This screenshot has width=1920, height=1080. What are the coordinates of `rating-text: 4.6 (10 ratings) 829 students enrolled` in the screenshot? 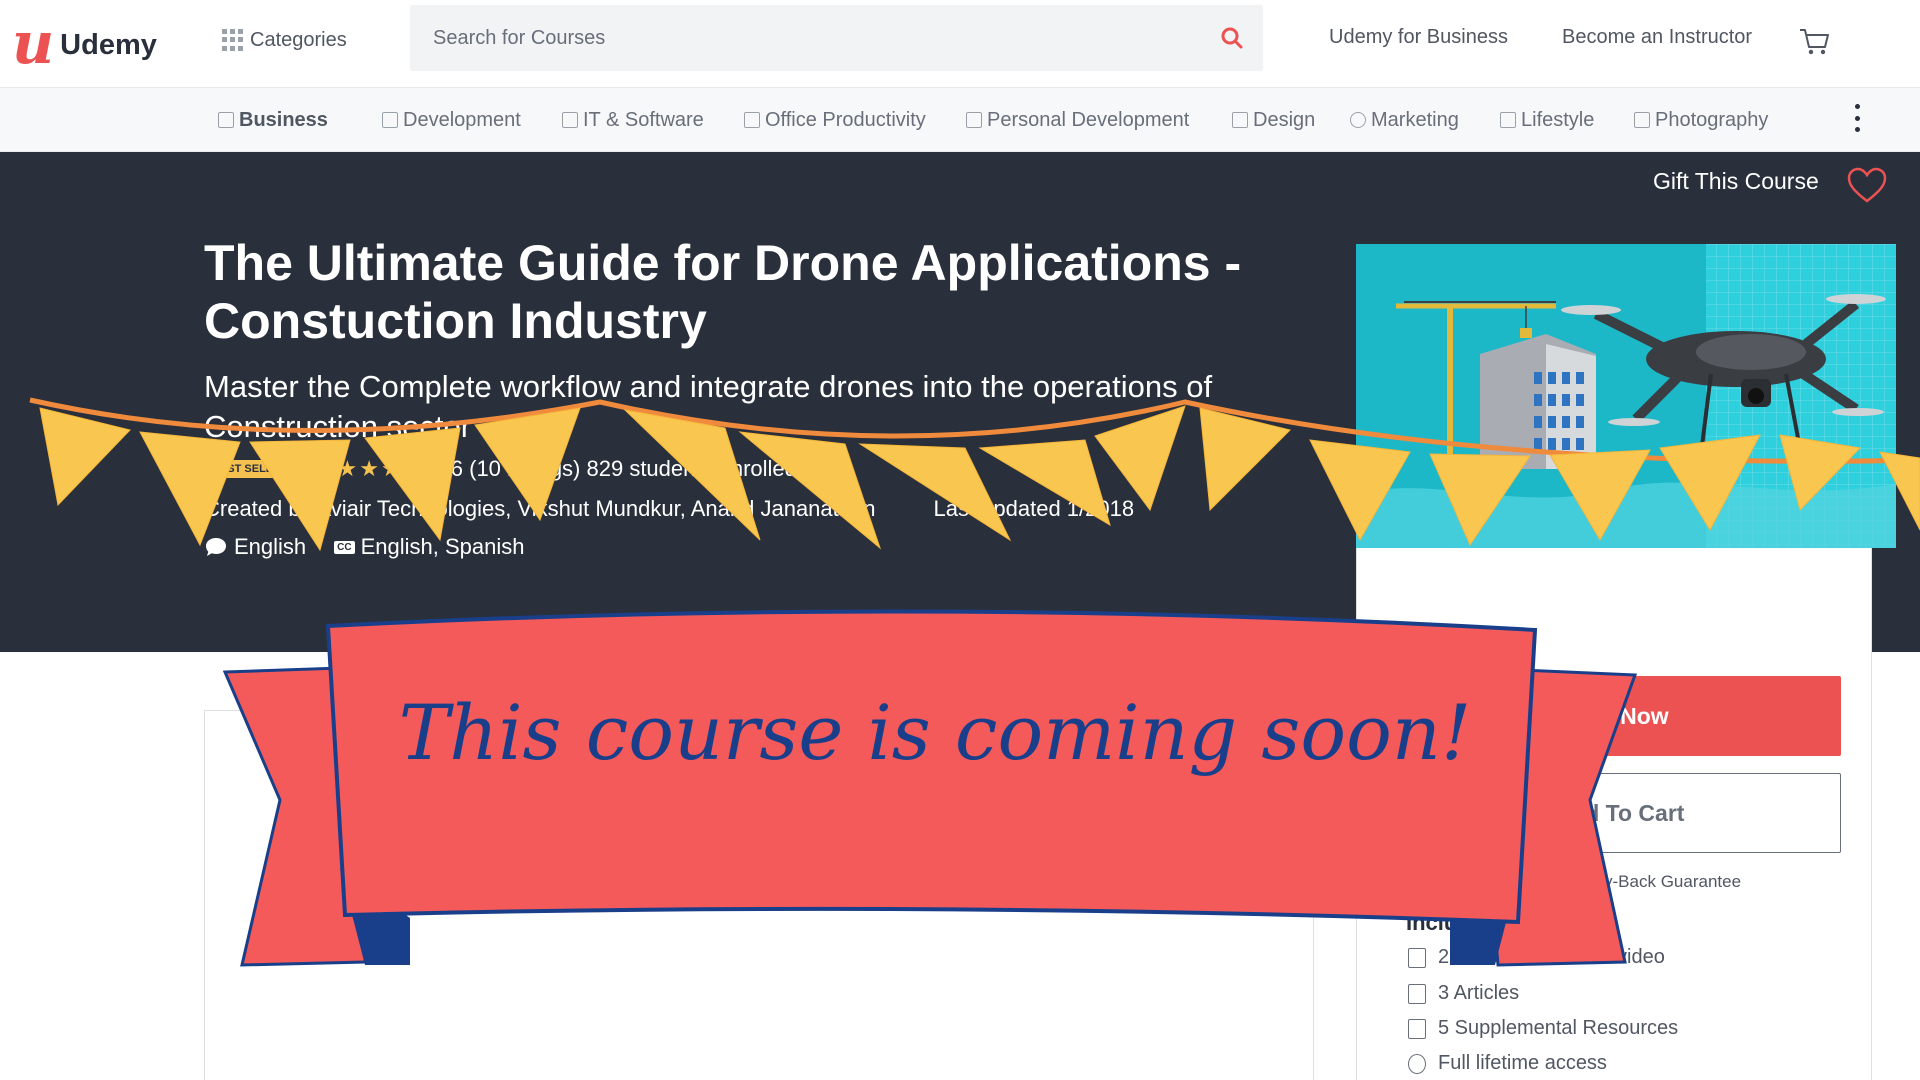 It's located at (614, 469).